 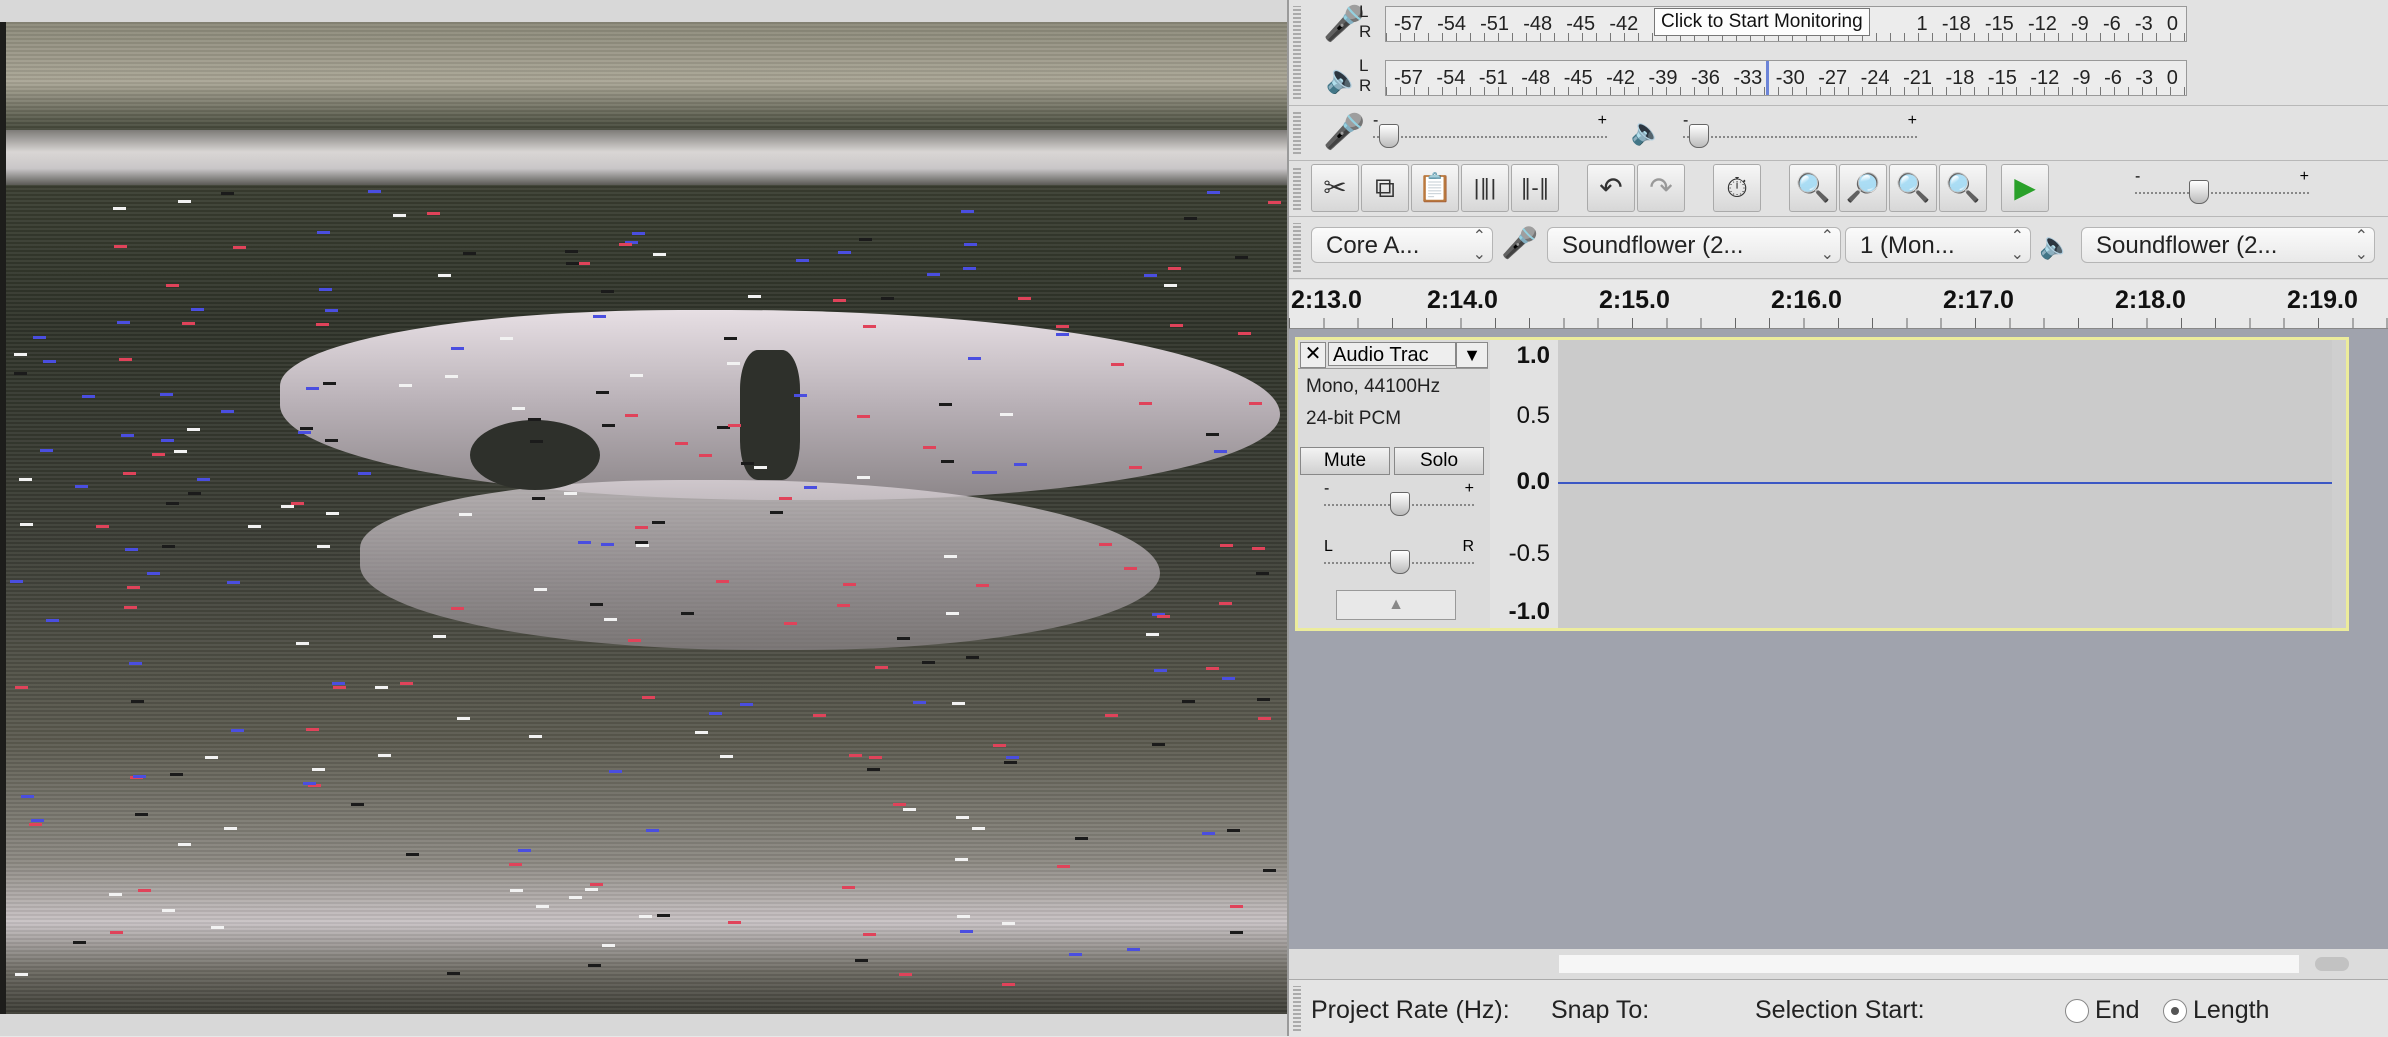 What do you see at coordinates (2138, 176) in the screenshot?
I see `slider-minus-label: -` at bounding box center [2138, 176].